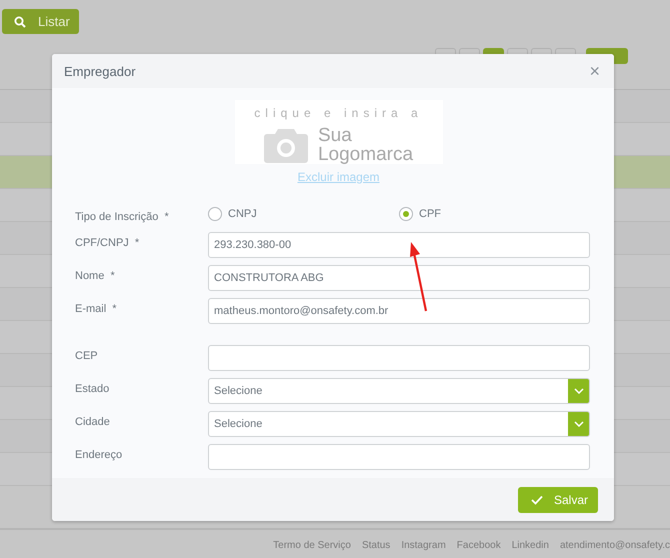 This screenshot has height=558, width=670. I want to click on logo-text: Logomarca, so click(366, 154).